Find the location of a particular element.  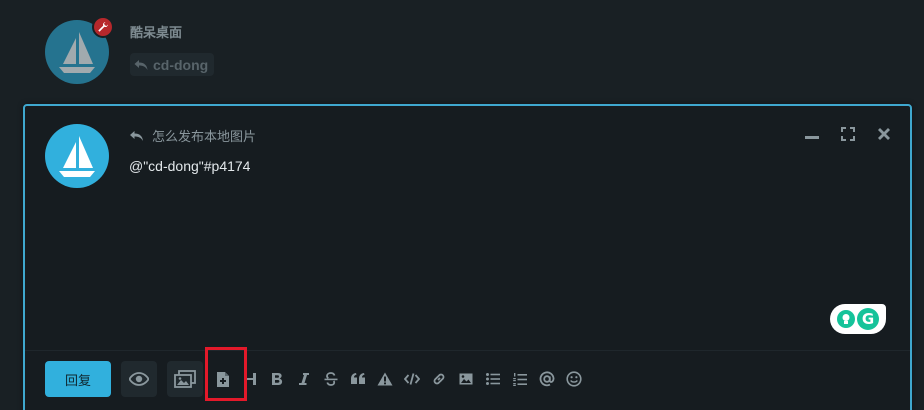

reply-to-pill: cd-dong is located at coordinates (172, 64).